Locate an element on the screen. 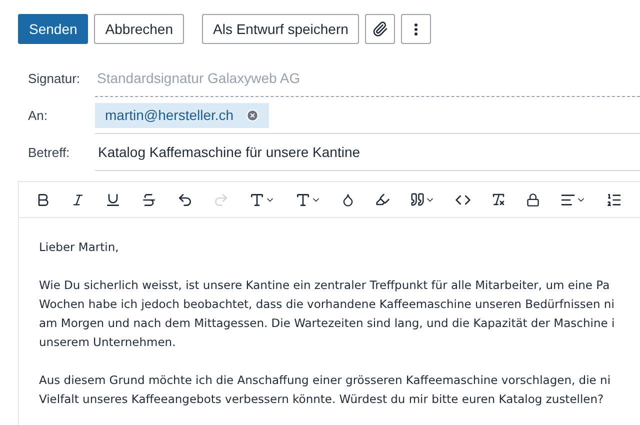  body-text-line: Vielfalt unseres Kaffeeangebots verbessern könnte. Würdest du mir bitte euren Katalog zustellen? is located at coordinates (321, 399).